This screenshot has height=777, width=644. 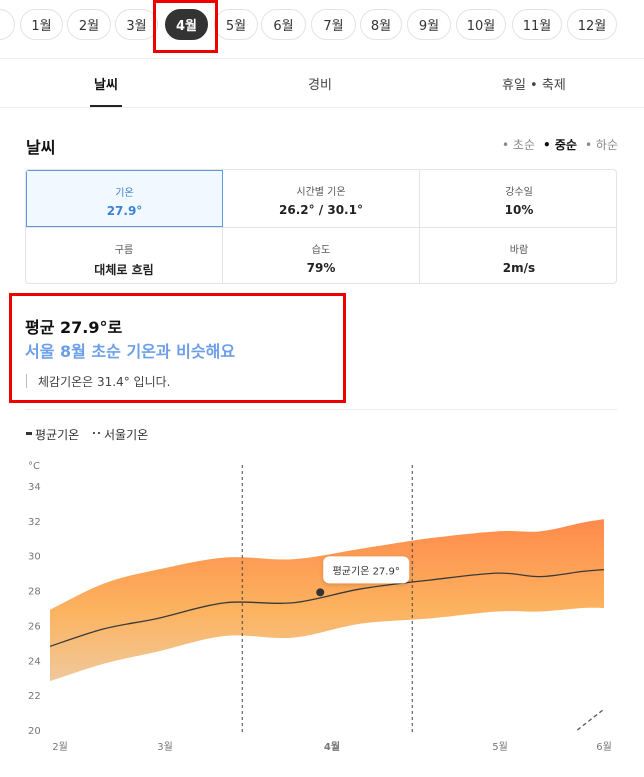 What do you see at coordinates (565, 145) in the screenshot?
I see `period-mid-label: 중순` at bounding box center [565, 145].